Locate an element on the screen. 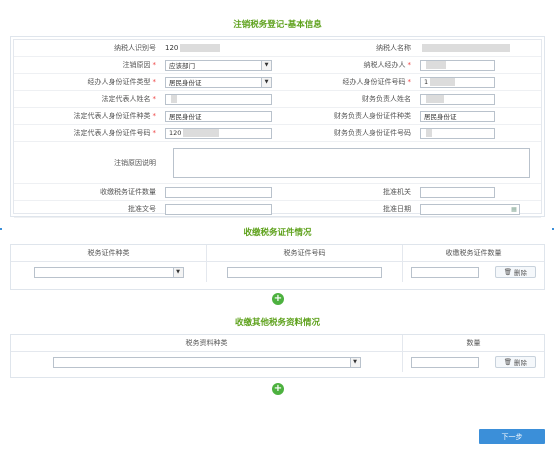 This screenshot has height=449, width=555. label-text: 批准文号 is located at coordinates (142, 209).